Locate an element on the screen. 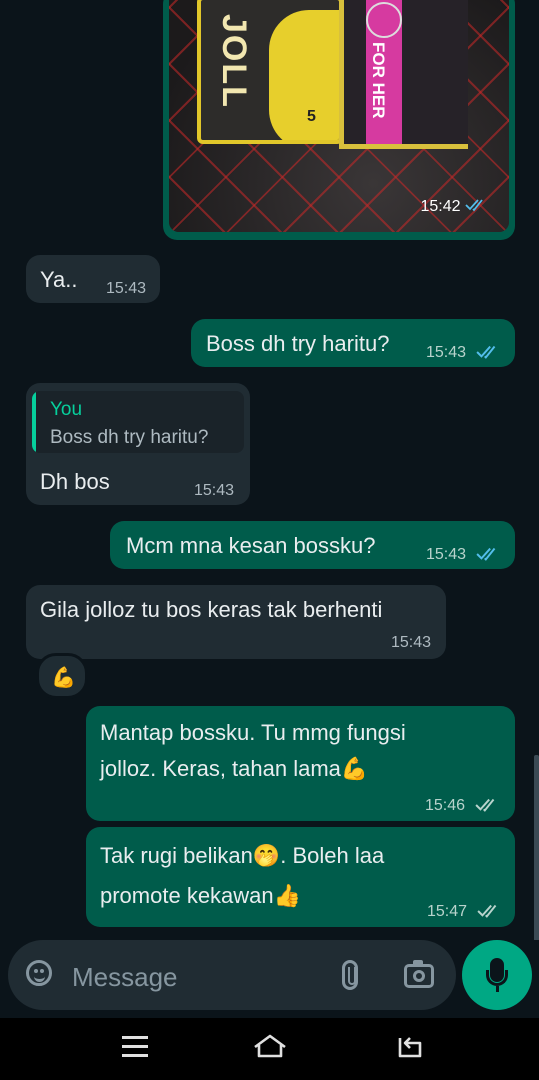 The height and width of the screenshot is (1080, 539). message-text-line1: Tak rugi belikan🤭. Boleh laa is located at coordinates (242, 855).